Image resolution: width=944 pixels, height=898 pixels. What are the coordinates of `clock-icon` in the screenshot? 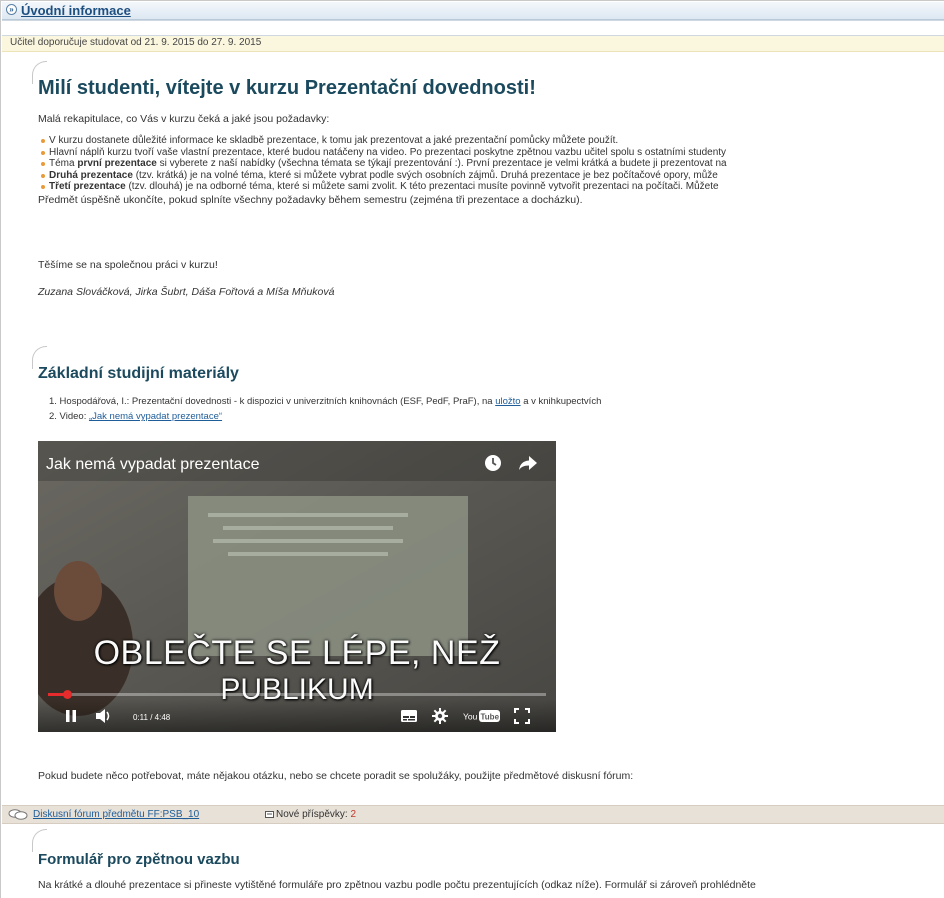 It's located at (493, 463).